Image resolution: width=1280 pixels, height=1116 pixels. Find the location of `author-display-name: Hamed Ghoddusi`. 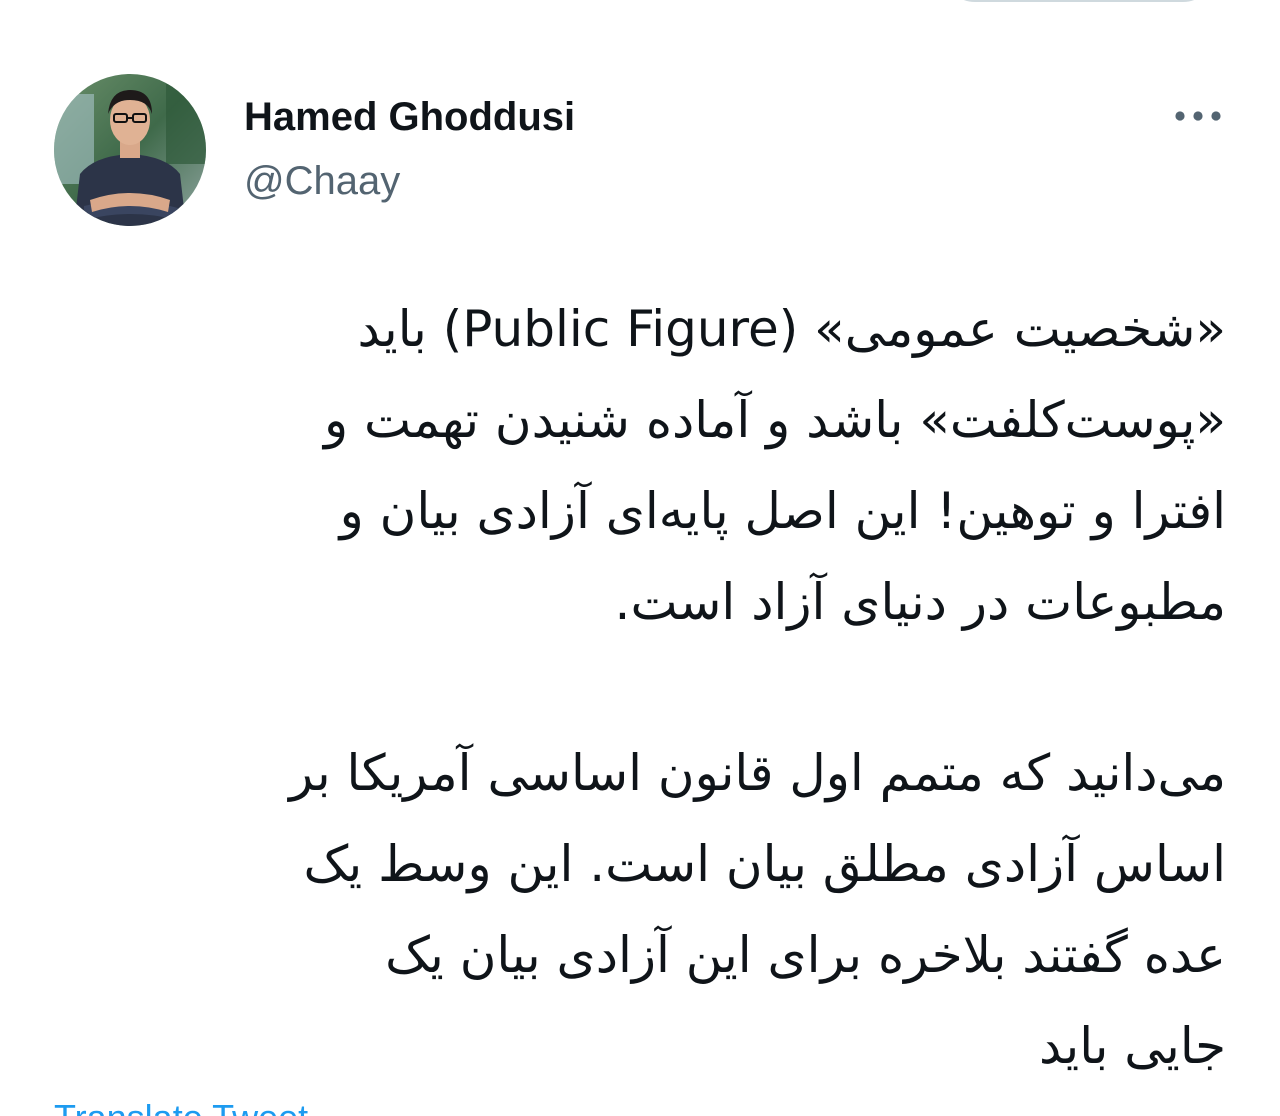

author-display-name: Hamed Ghoddusi is located at coordinates (409, 117).